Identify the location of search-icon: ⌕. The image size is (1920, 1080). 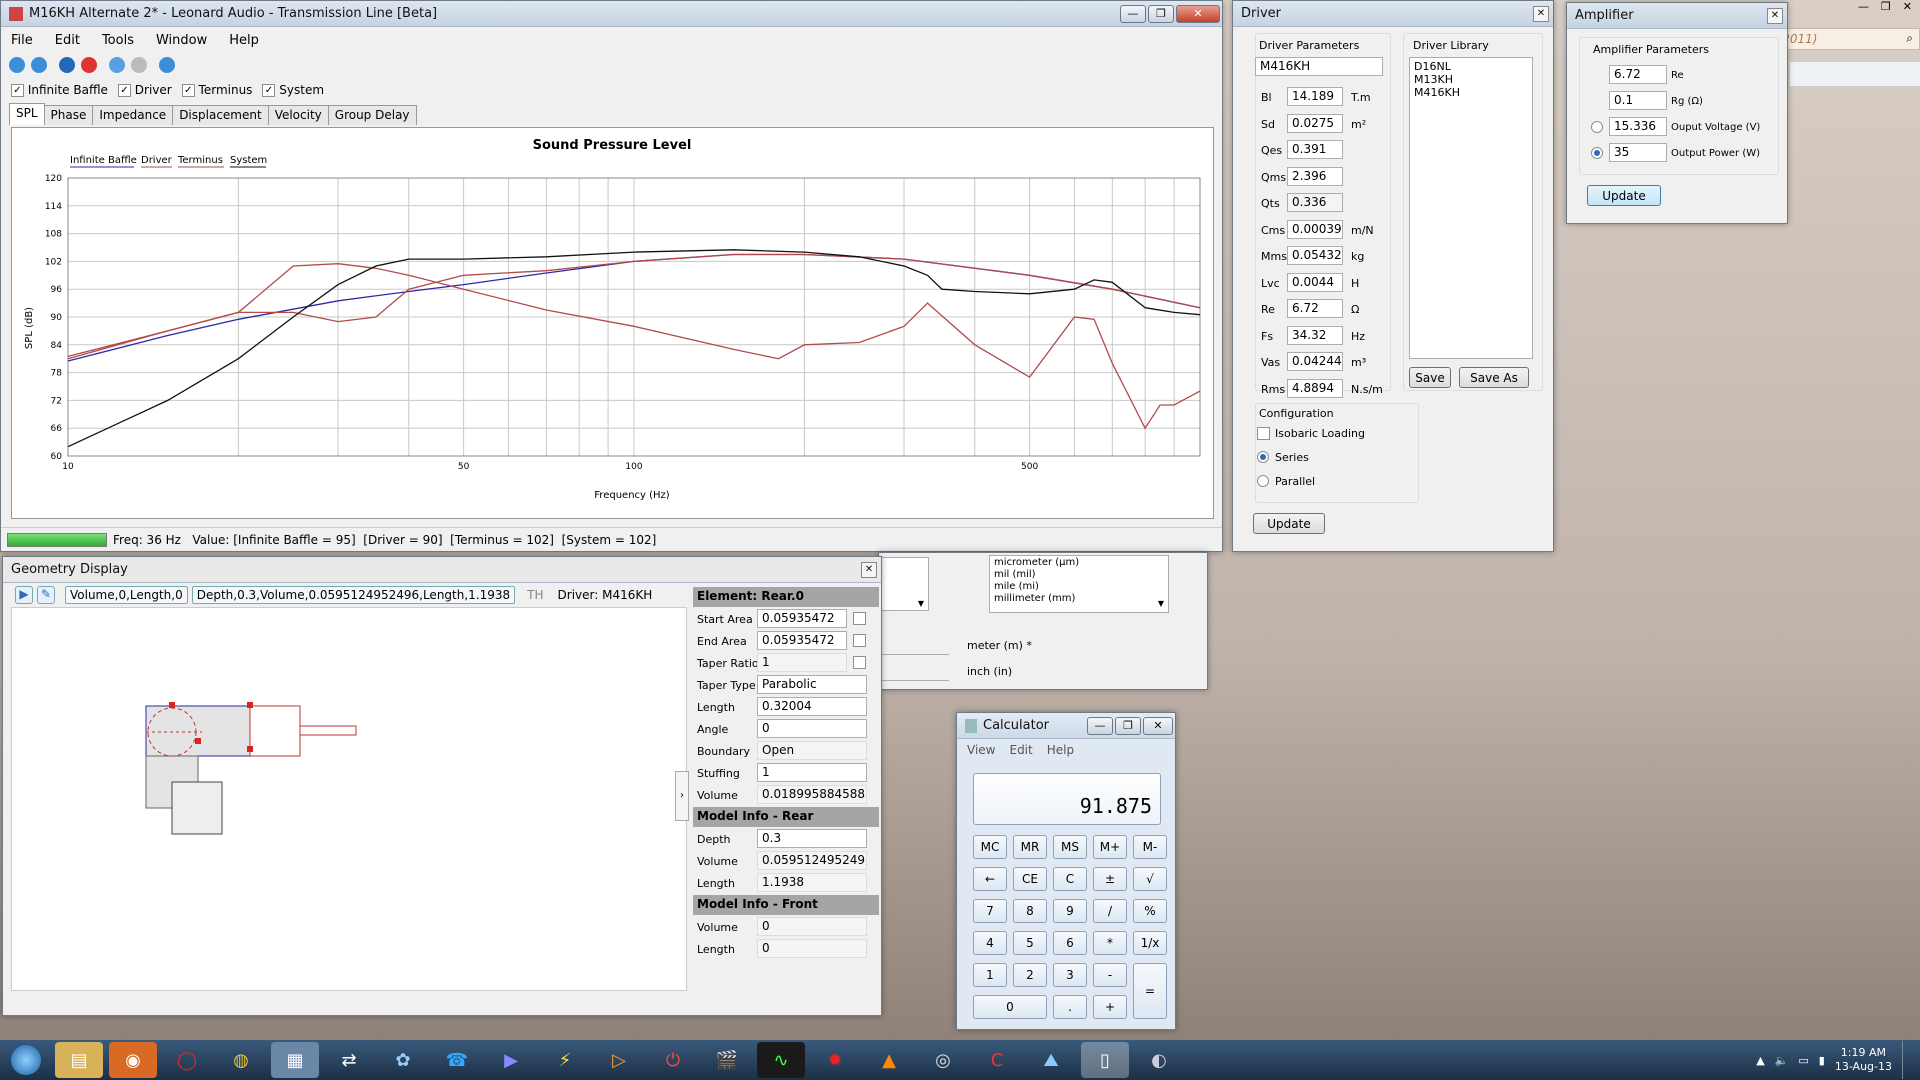
(1909, 38).